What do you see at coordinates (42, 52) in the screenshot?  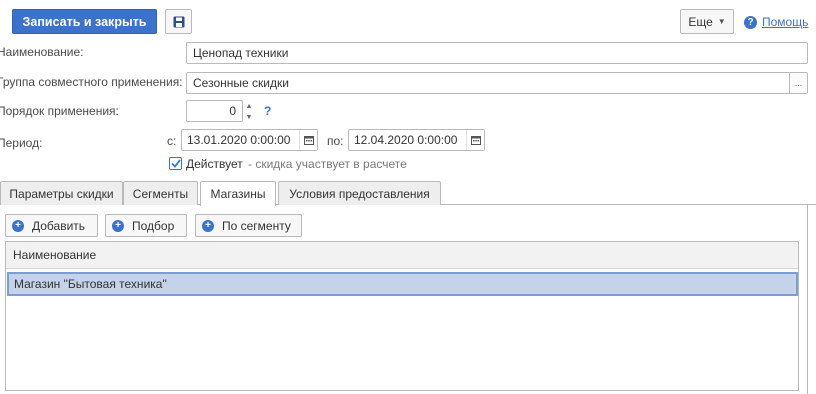 I see `name-label: Наименование:` at bounding box center [42, 52].